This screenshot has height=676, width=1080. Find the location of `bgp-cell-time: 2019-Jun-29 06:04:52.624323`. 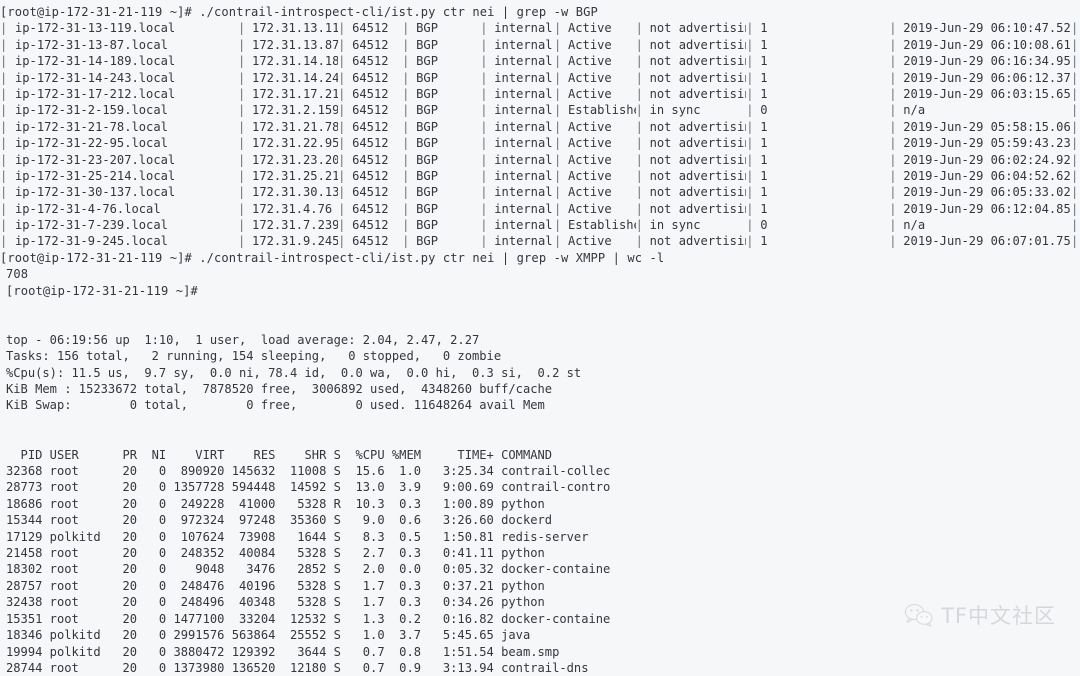

bgp-cell-time: 2019-Jun-29 06:04:52.624323 is located at coordinates (987, 175).